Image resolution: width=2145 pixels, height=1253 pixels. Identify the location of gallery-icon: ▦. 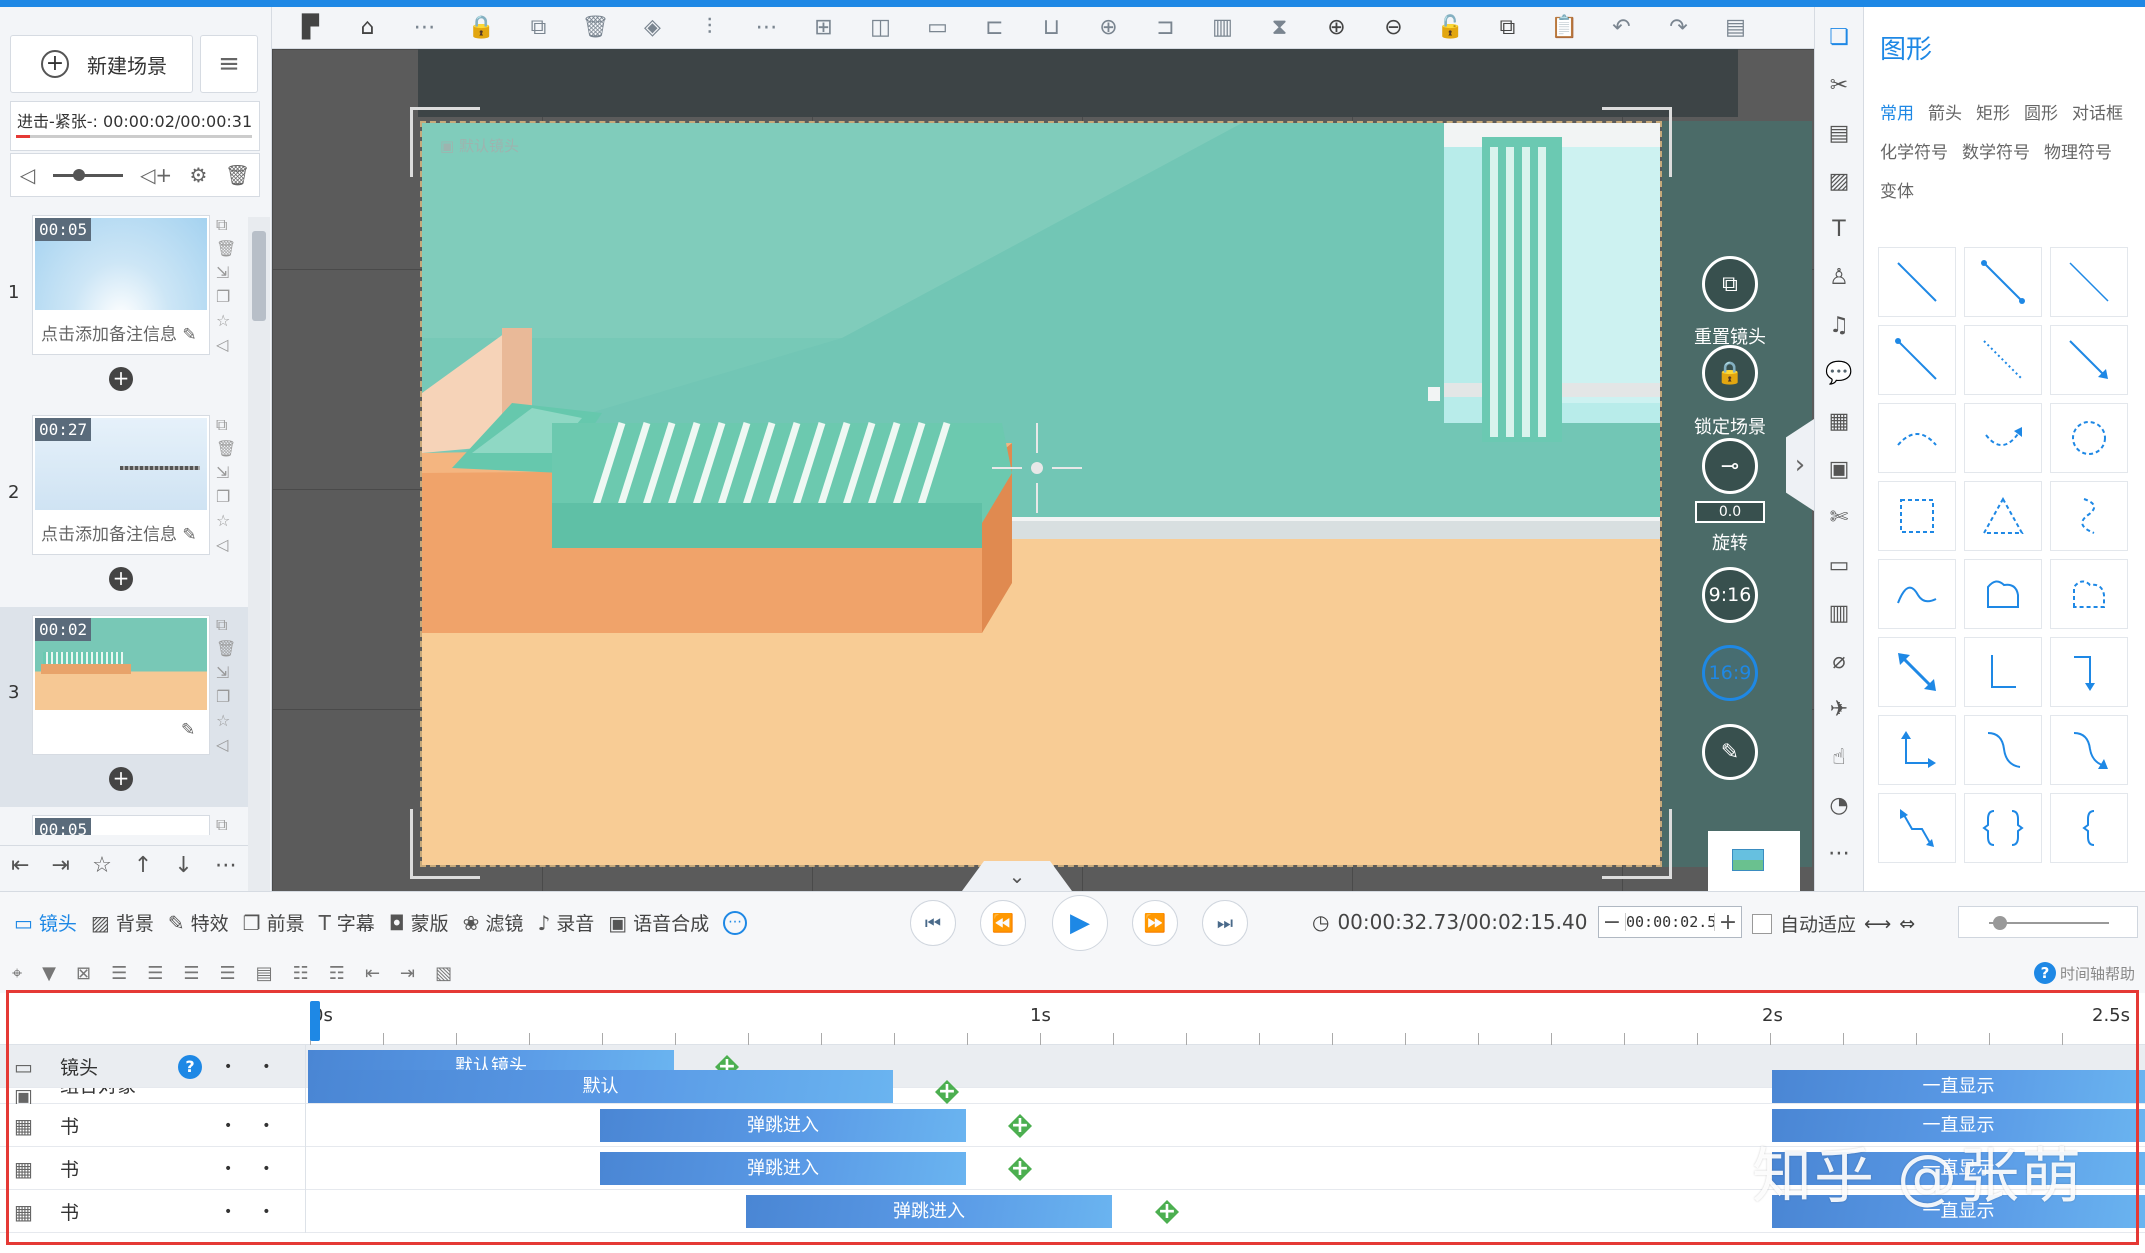
(1839, 421).